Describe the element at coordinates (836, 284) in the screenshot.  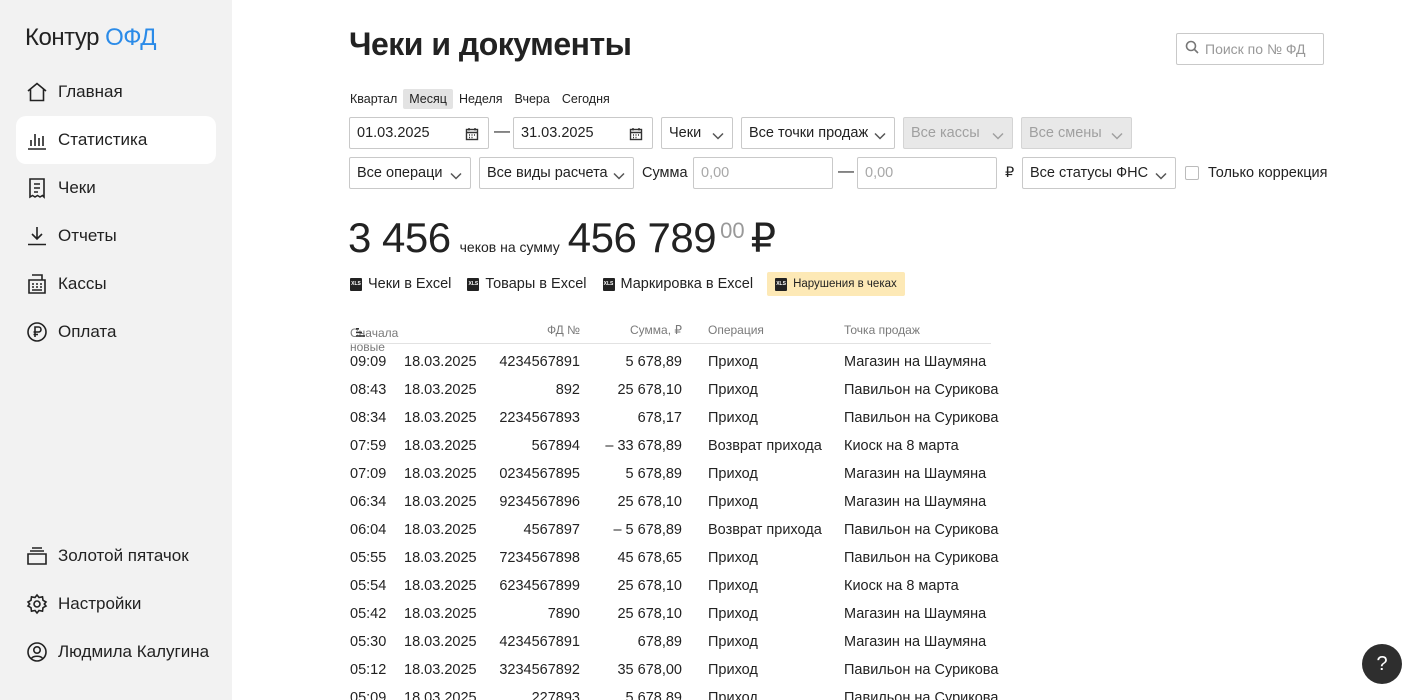
I see `export-violations: XLS Нарушения в чеках` at that location.